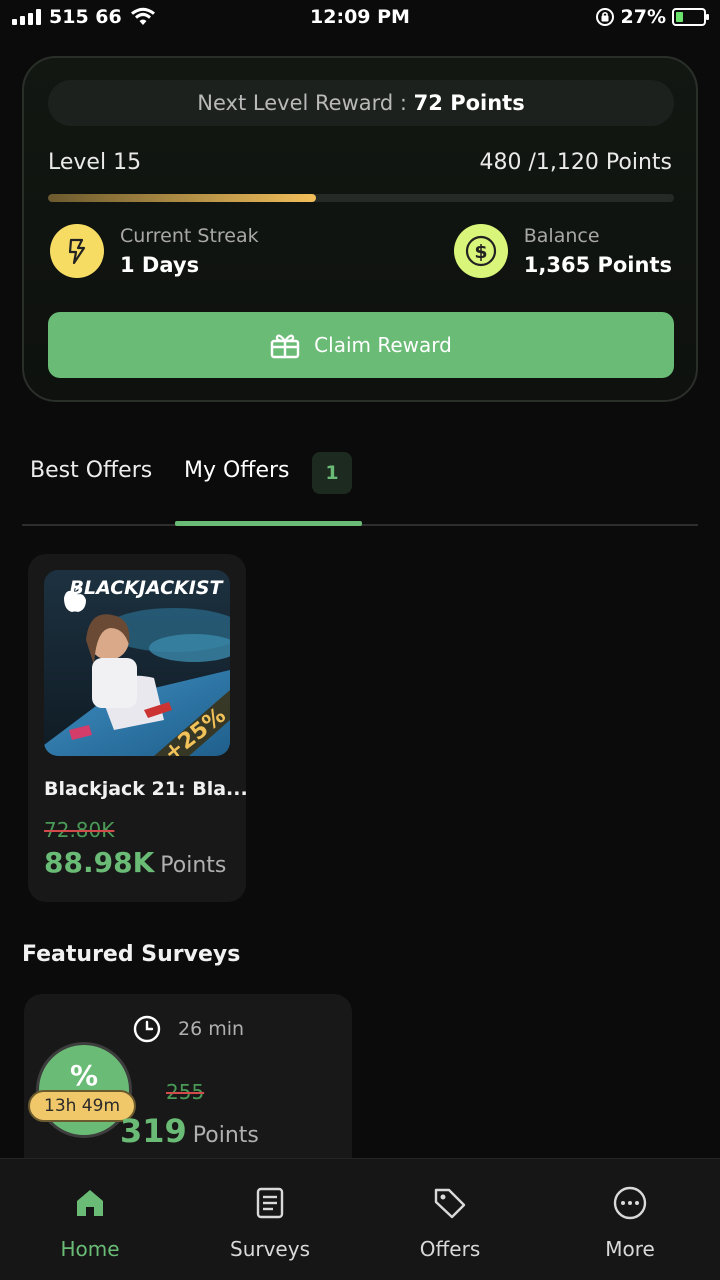 This screenshot has height=1280, width=720. I want to click on streak-stat: Current Streak 1 Days, so click(154, 251).